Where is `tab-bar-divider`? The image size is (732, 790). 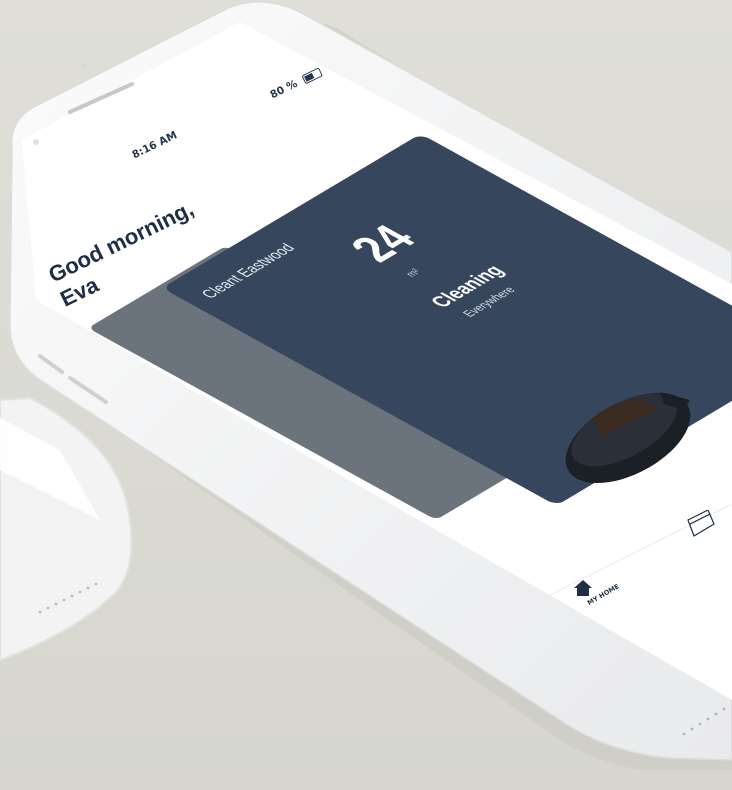 tab-bar-divider is located at coordinates (615, 562).